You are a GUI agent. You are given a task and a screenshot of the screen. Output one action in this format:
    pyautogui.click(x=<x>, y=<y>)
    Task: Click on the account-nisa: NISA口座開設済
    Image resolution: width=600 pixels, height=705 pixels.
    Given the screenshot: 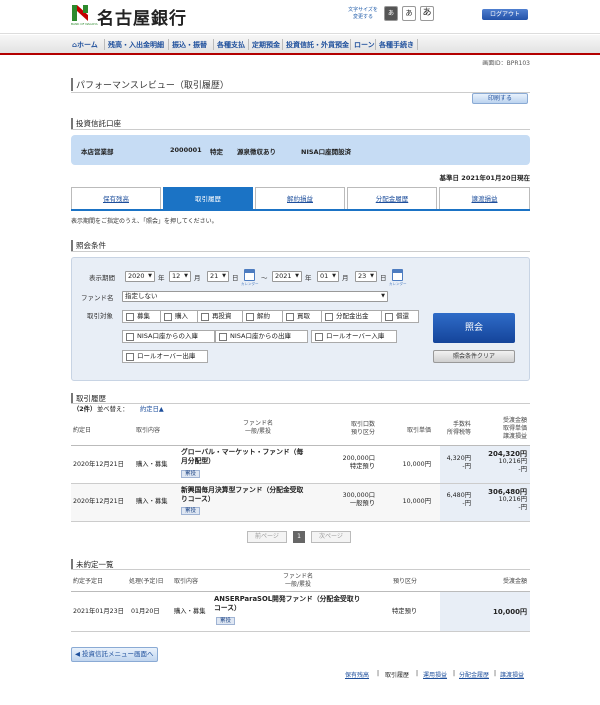 What is the action you would take?
    pyautogui.click(x=326, y=152)
    